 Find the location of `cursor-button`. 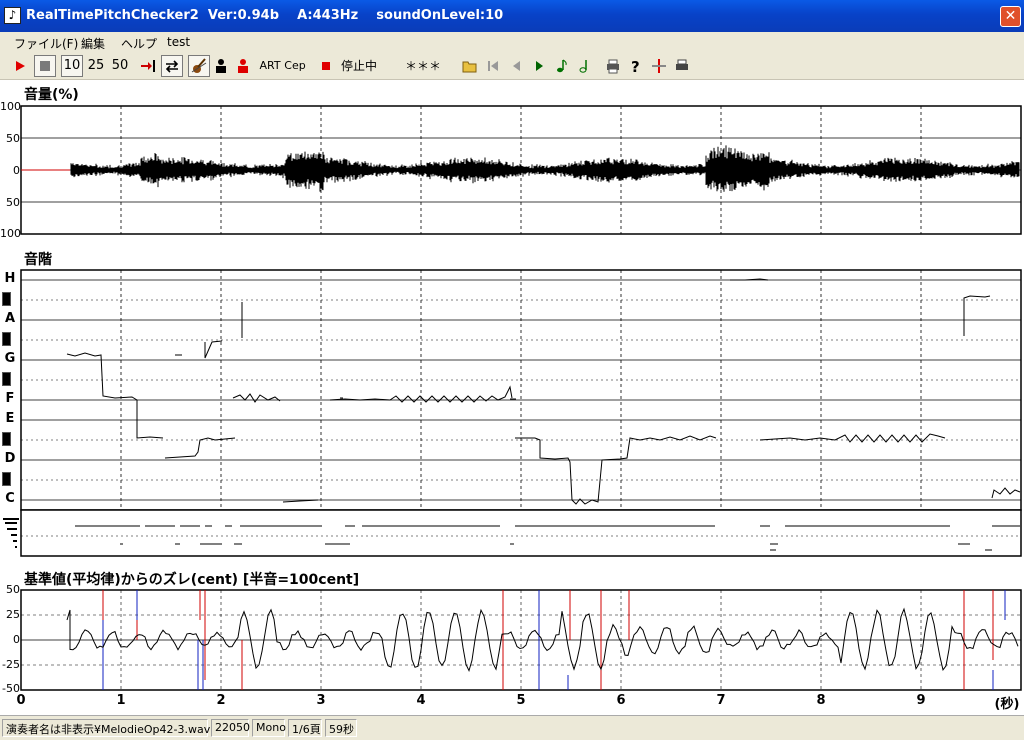

cursor-button is located at coordinates (659, 66).